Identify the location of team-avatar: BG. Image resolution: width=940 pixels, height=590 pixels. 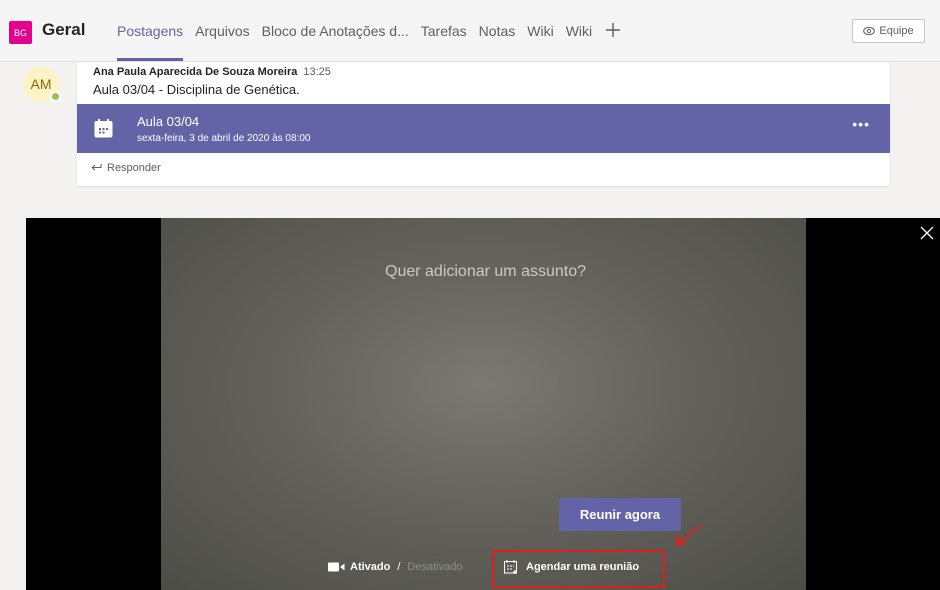
(20, 32).